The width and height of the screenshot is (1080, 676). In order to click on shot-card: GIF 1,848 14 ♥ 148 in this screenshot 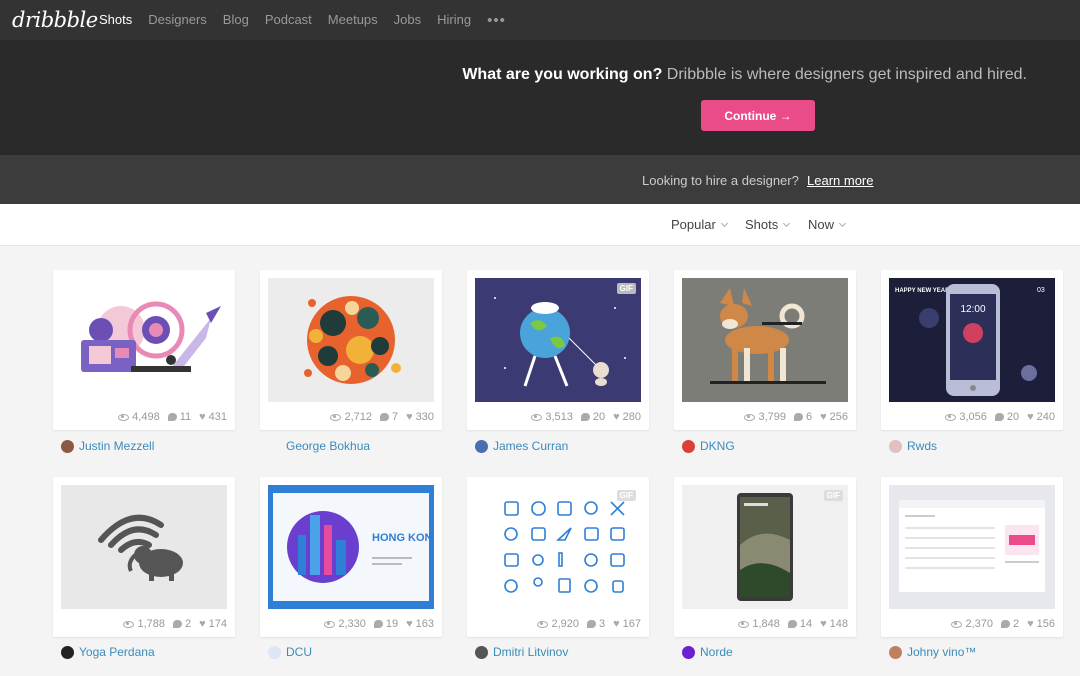, I will do `click(765, 557)`.